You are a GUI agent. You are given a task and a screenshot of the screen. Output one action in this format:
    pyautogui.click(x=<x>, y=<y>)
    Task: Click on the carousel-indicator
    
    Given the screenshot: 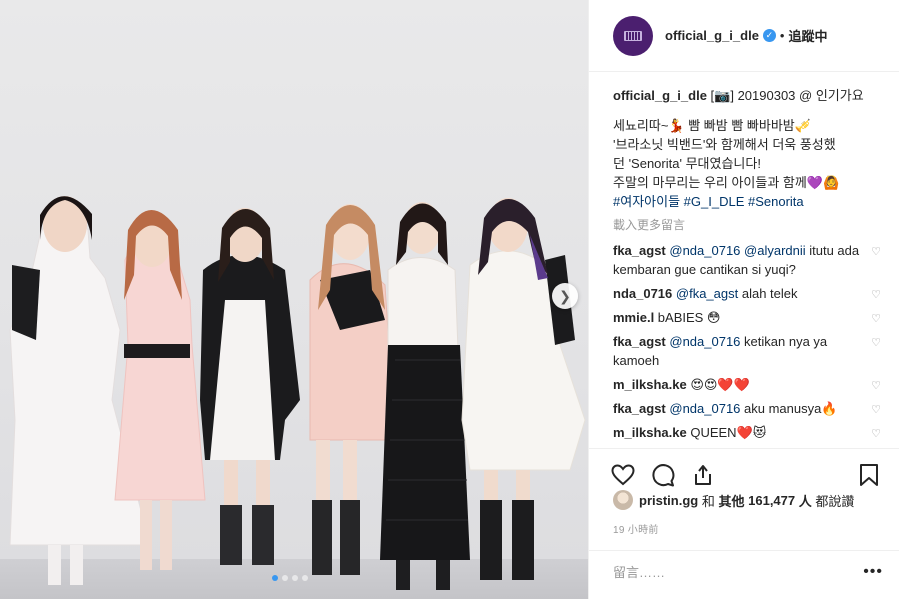 What is the action you would take?
    pyautogui.click(x=290, y=578)
    